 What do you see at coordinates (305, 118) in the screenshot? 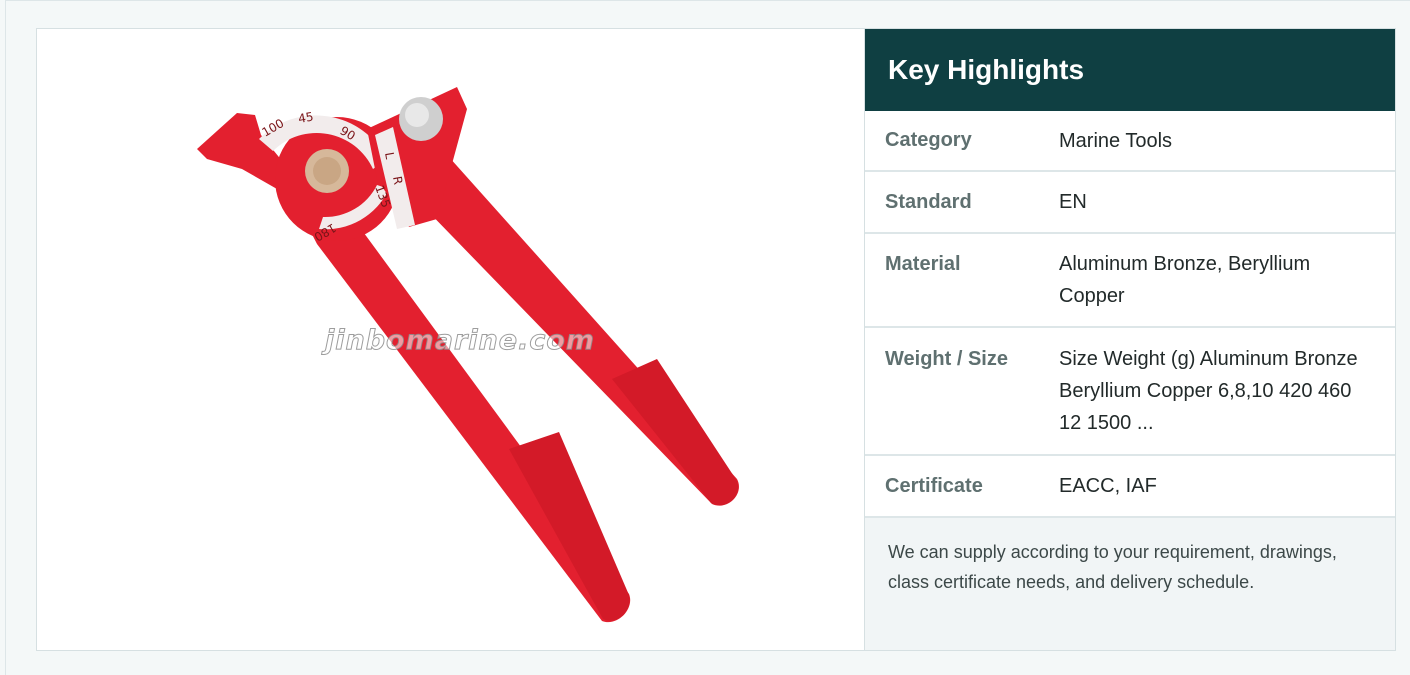
I see `dial-mark: 45` at bounding box center [305, 118].